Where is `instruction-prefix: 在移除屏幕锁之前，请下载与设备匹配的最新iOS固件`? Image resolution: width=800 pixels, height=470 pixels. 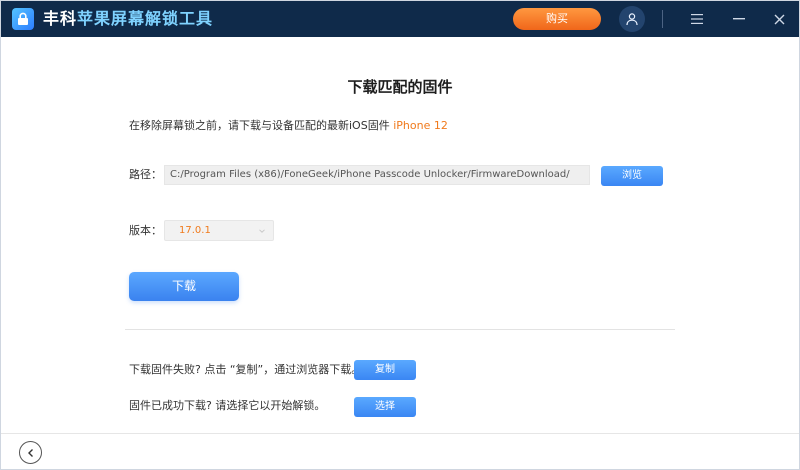 instruction-prefix: 在移除屏幕锁之前，请下载与设备匹配的最新iOS固件 is located at coordinates (259, 125).